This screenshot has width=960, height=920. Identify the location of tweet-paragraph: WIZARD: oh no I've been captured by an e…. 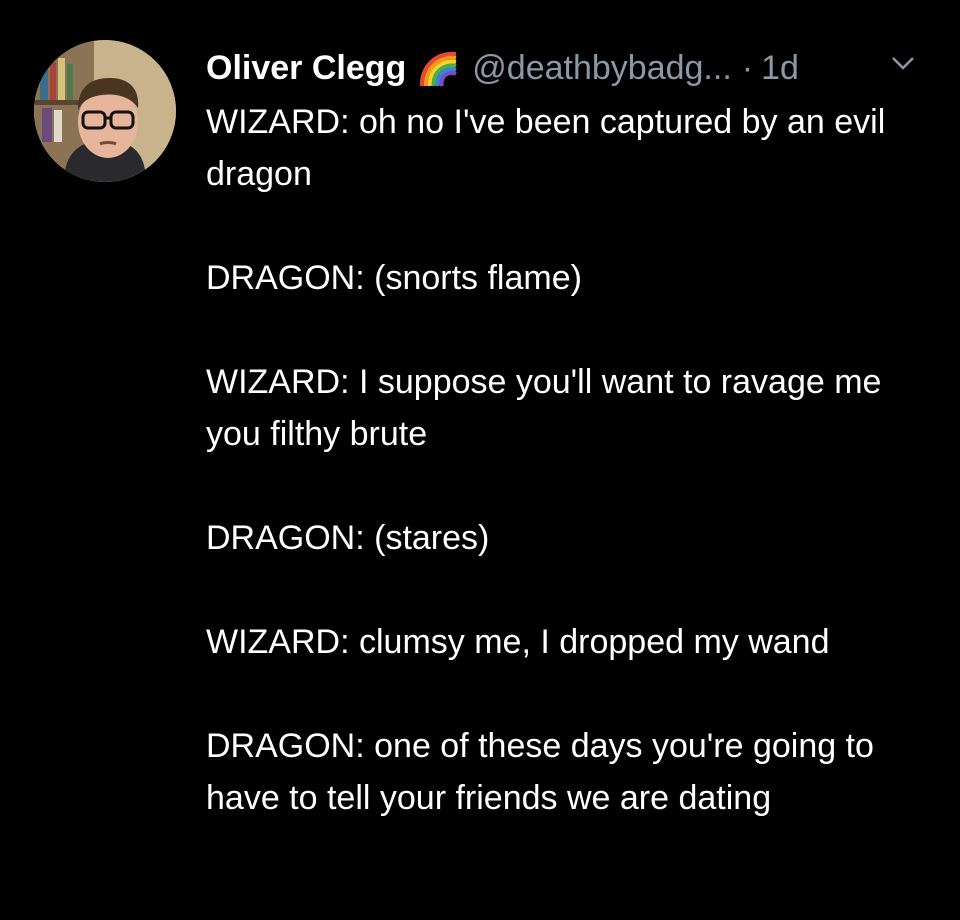
(546, 148).